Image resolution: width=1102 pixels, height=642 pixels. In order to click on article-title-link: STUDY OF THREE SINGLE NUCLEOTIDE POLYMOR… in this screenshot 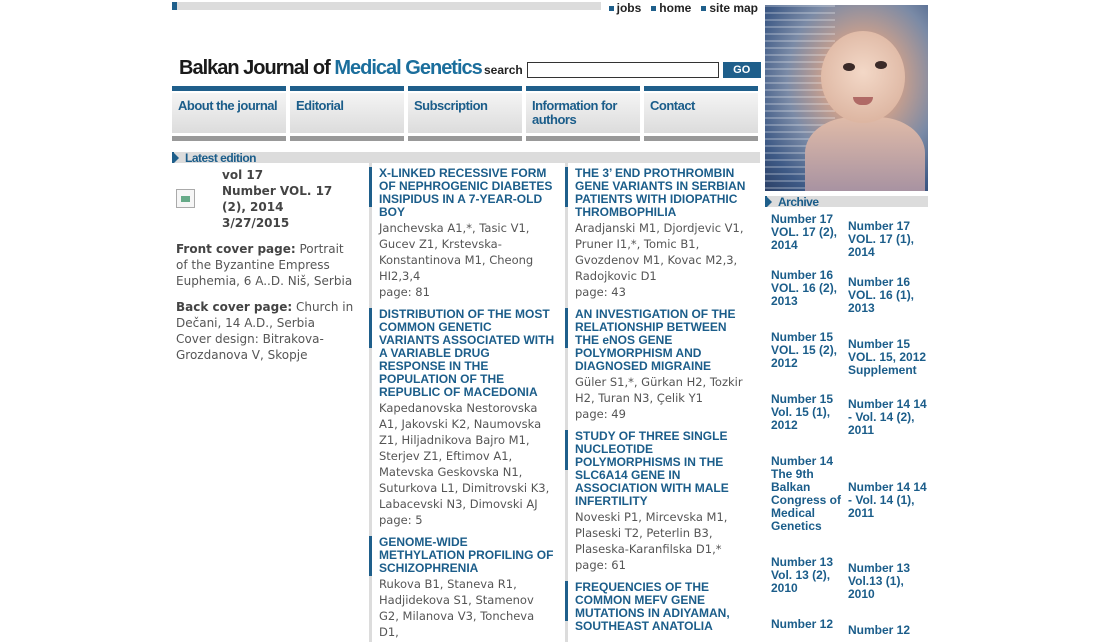, I will do `click(663, 469)`.